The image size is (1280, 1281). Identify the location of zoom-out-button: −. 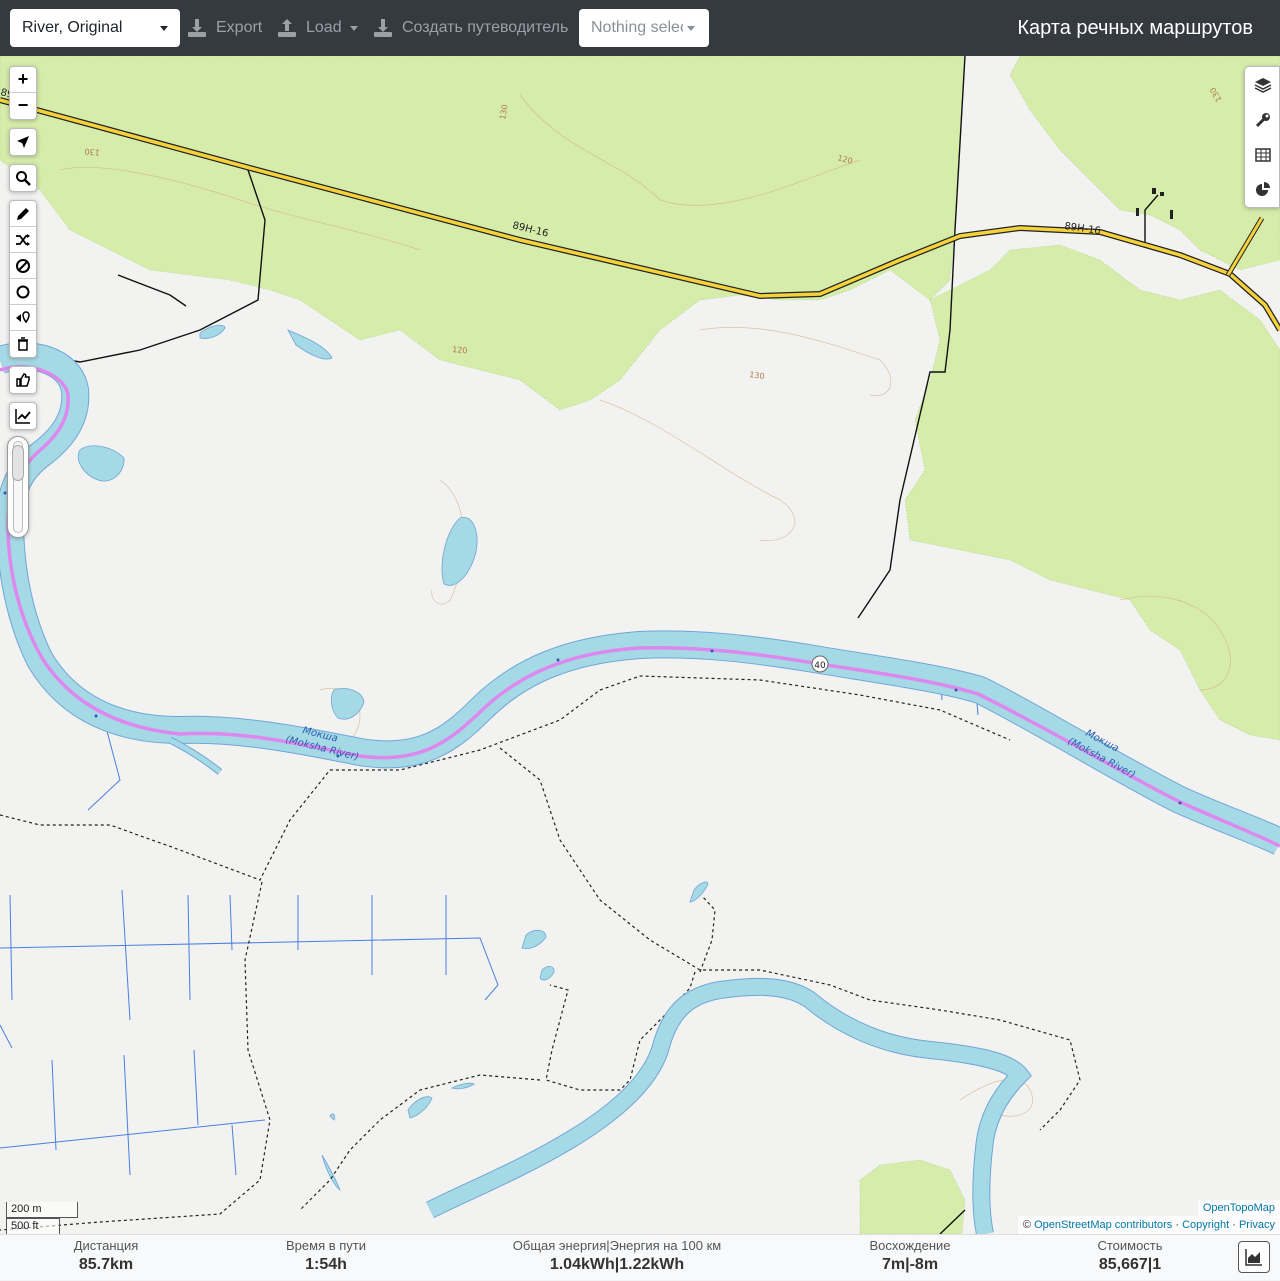
(23, 106).